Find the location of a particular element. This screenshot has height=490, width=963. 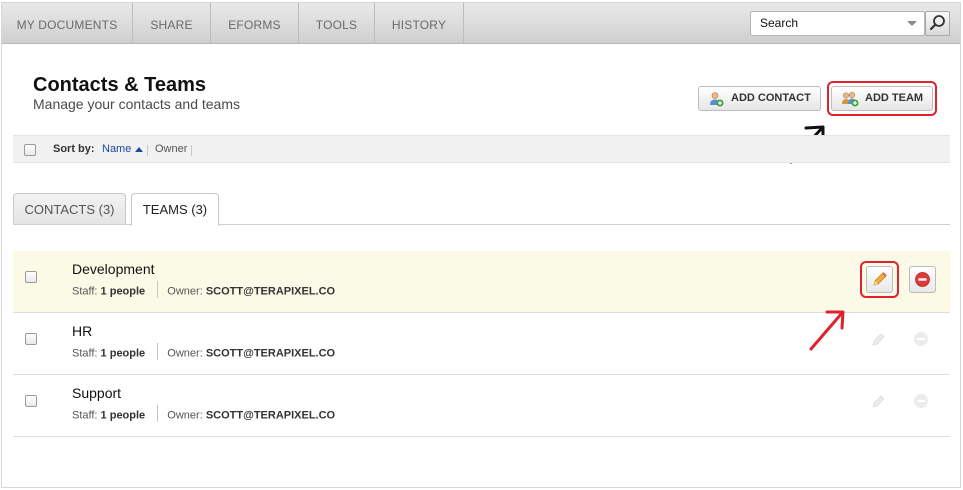

nav-tools: TOOLS is located at coordinates (337, 23).